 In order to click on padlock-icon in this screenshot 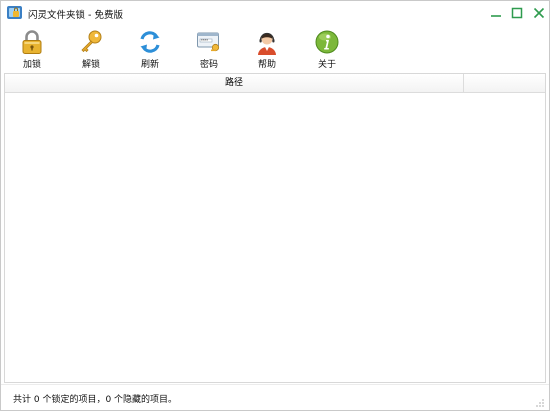, I will do `click(32, 42)`.